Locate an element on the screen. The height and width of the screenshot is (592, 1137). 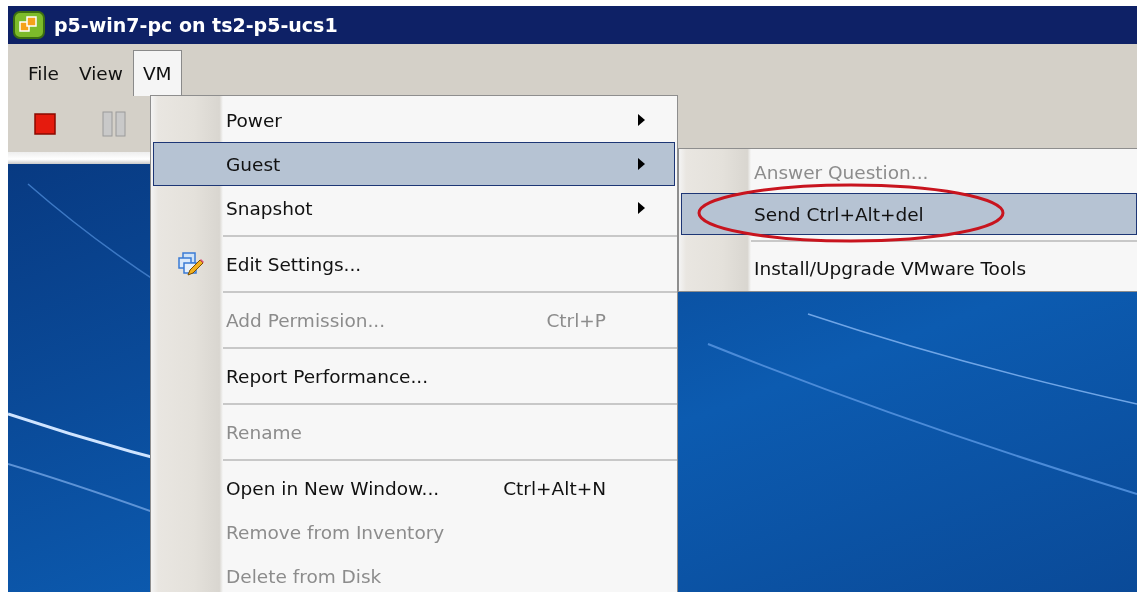
pause-button is located at coordinates (114, 124).